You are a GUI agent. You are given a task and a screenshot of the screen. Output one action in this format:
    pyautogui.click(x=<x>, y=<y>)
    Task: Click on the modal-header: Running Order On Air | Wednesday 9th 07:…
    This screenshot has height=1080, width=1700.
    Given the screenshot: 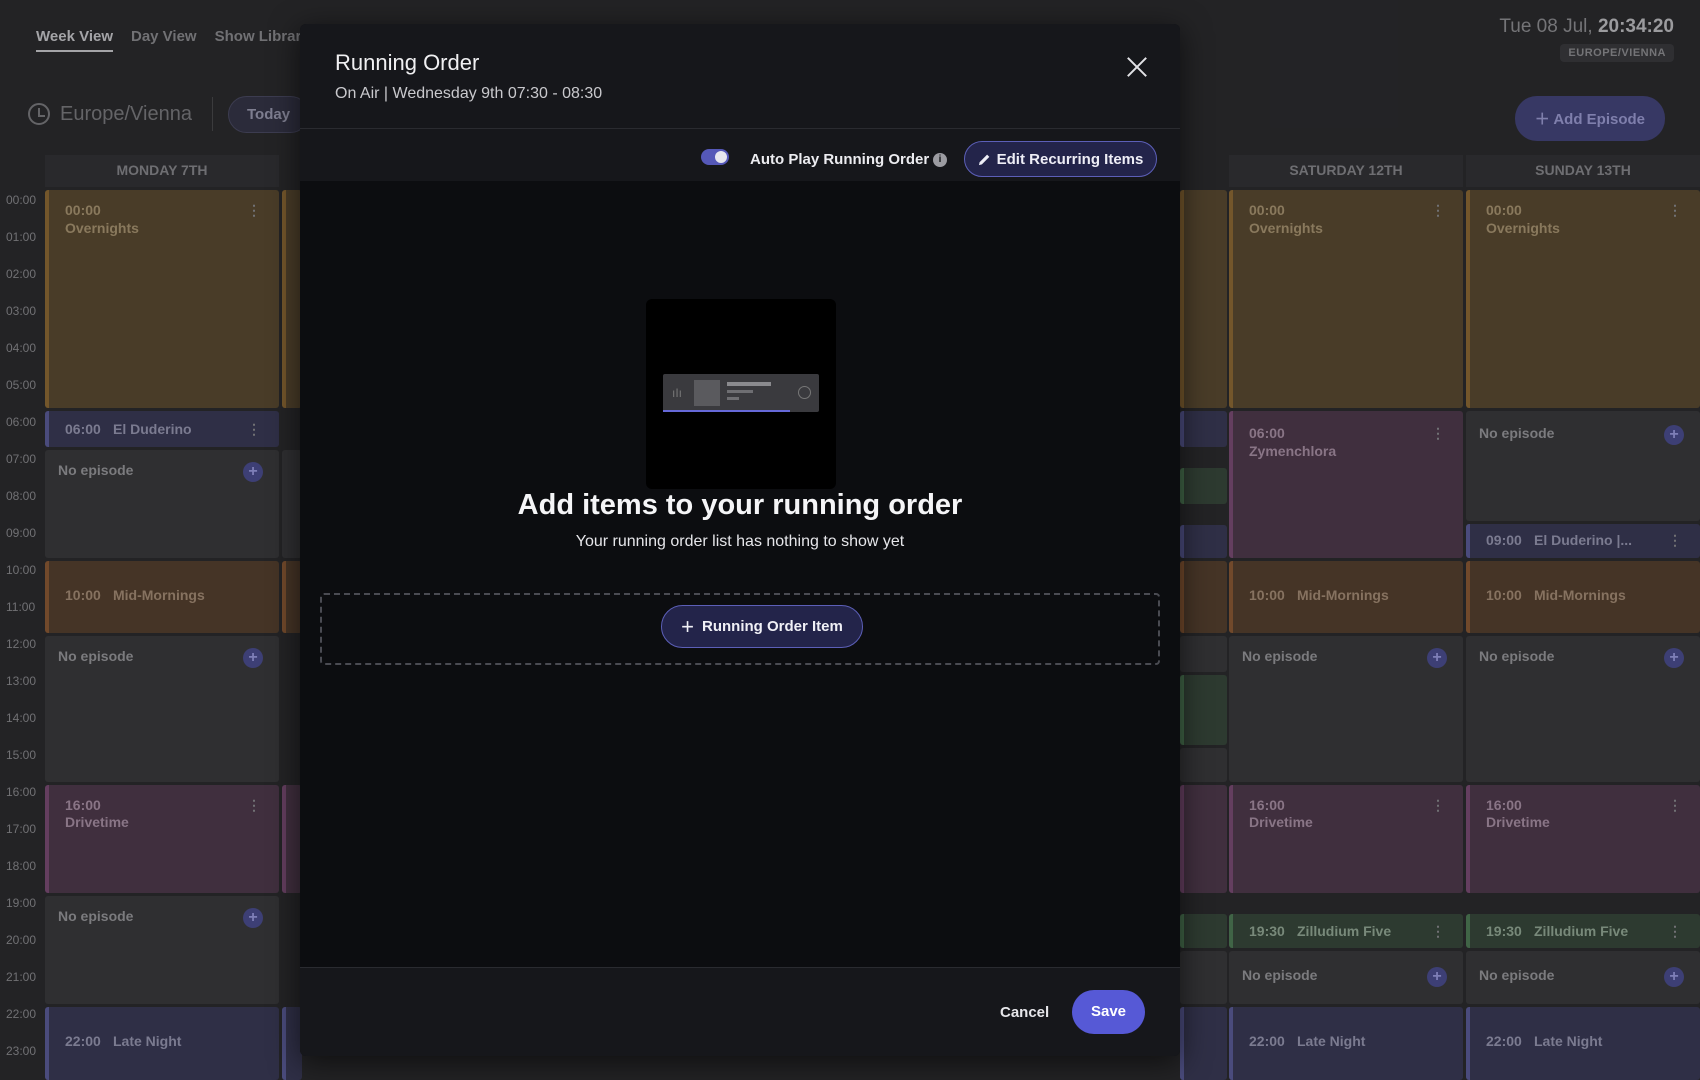 What is the action you would take?
    pyautogui.click(x=740, y=76)
    